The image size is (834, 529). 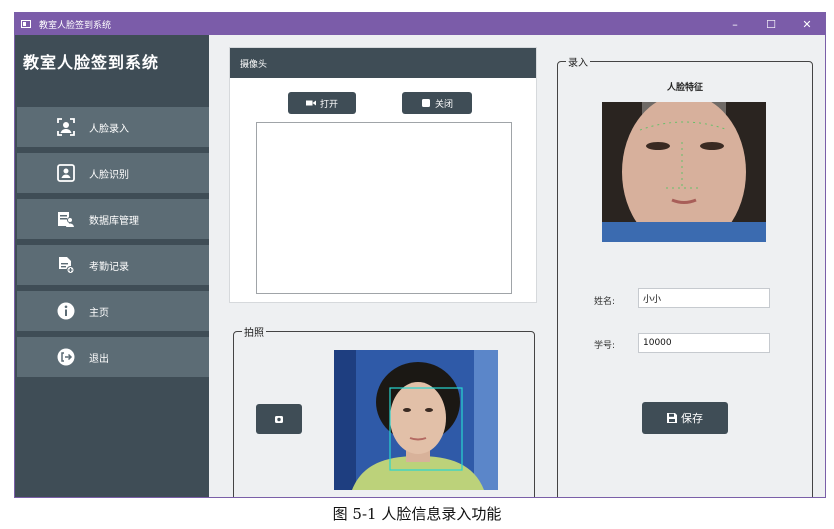 What do you see at coordinates (109, 129) in the screenshot?
I see `sidebar-item-label: 人脸录入` at bounding box center [109, 129].